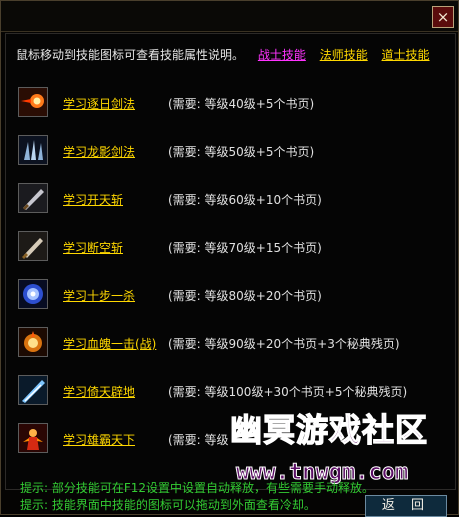  What do you see at coordinates (99, 103) in the screenshot?
I see `skill-link: 学习逐日剑法` at bounding box center [99, 103].